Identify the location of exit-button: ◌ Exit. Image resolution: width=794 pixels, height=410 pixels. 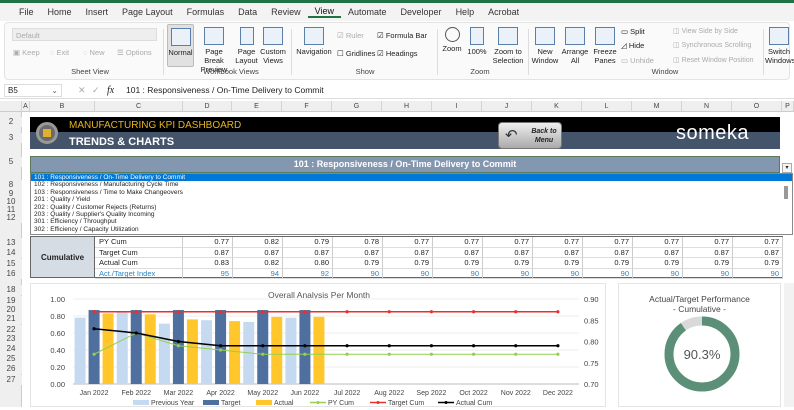
(59, 52).